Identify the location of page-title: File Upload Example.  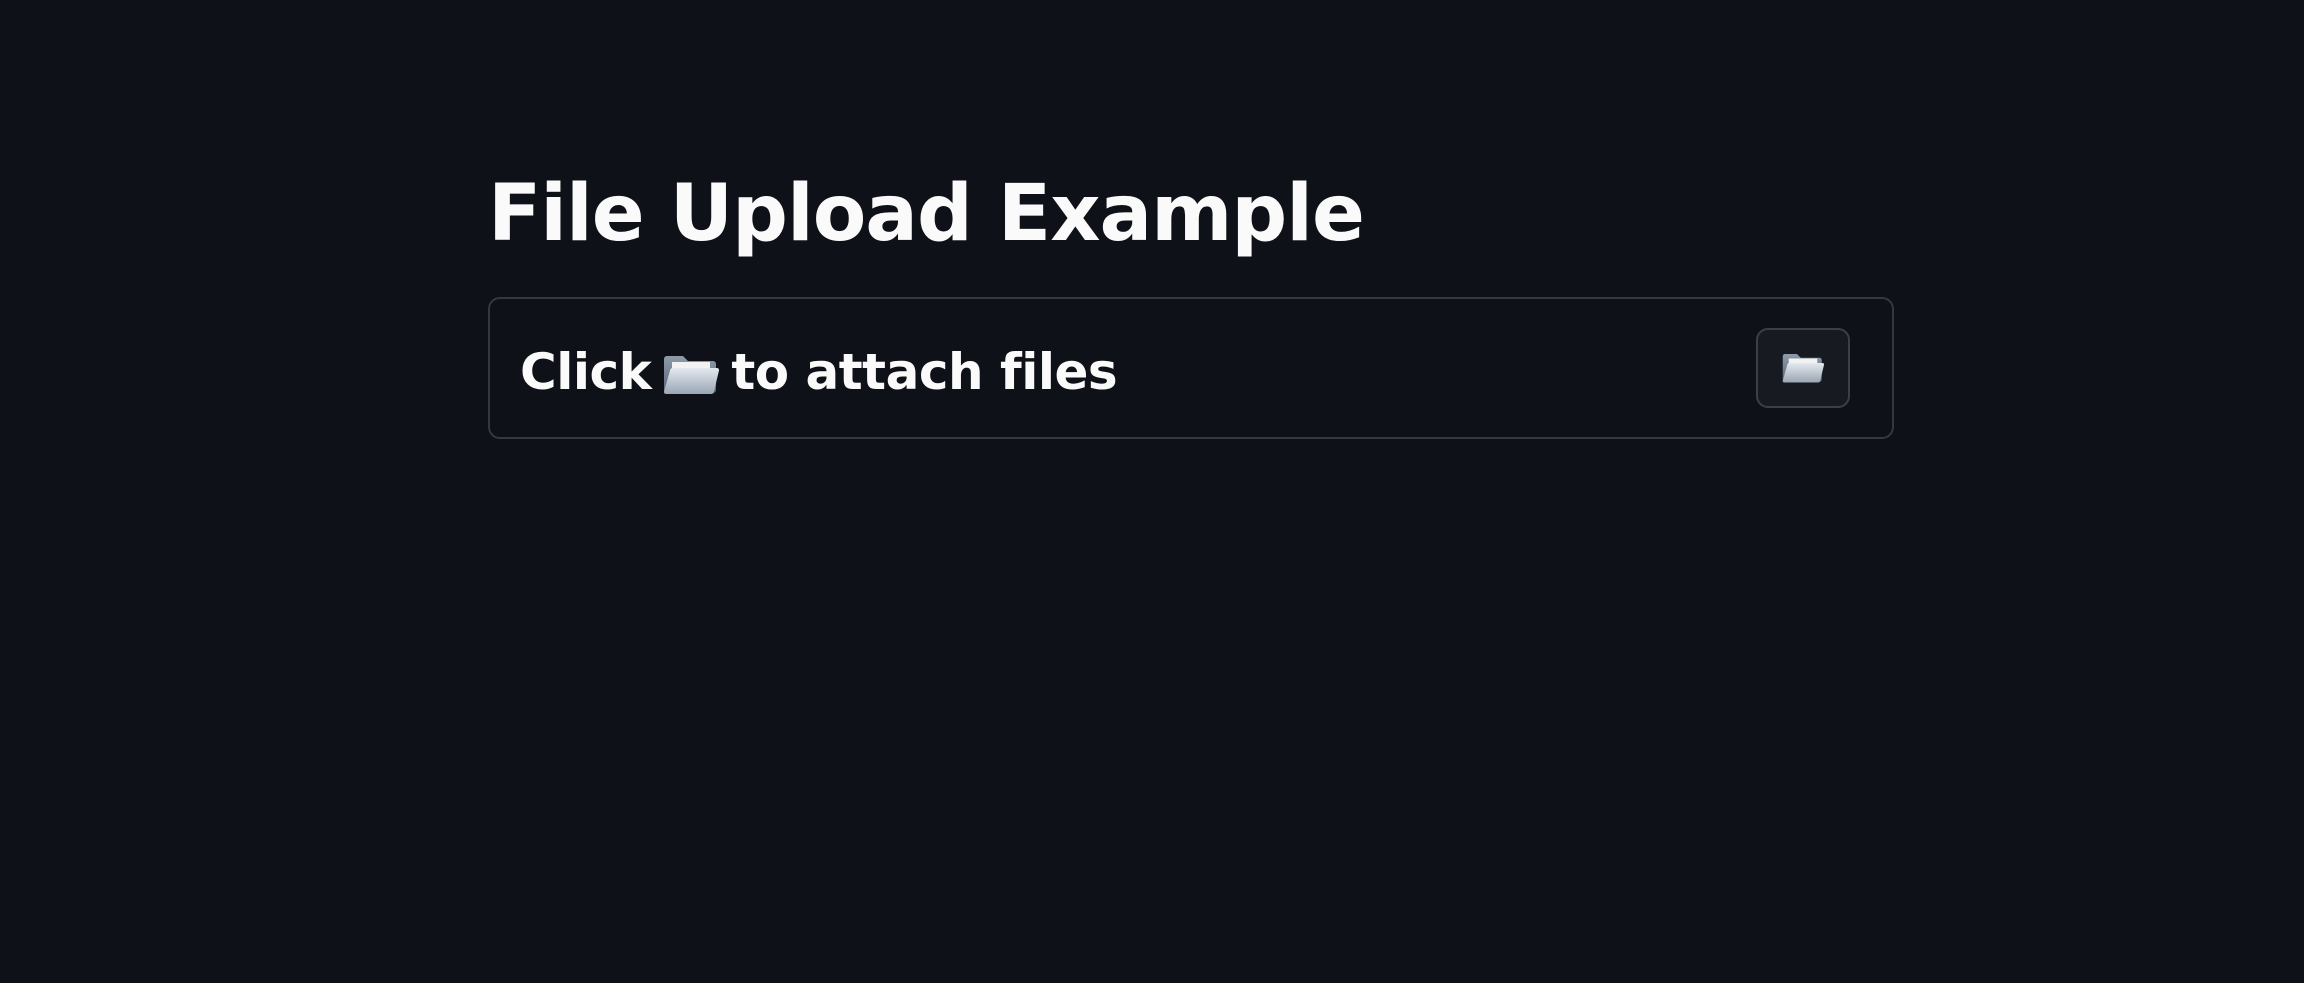
(926, 214).